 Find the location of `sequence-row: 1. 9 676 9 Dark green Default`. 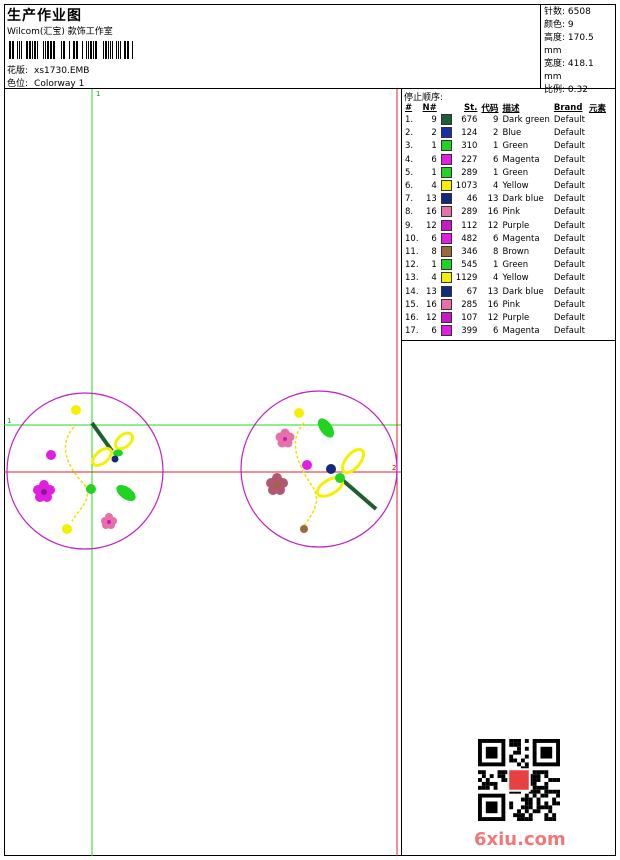

sequence-row: 1. 9 676 9 Dark green Default is located at coordinates (505, 120).